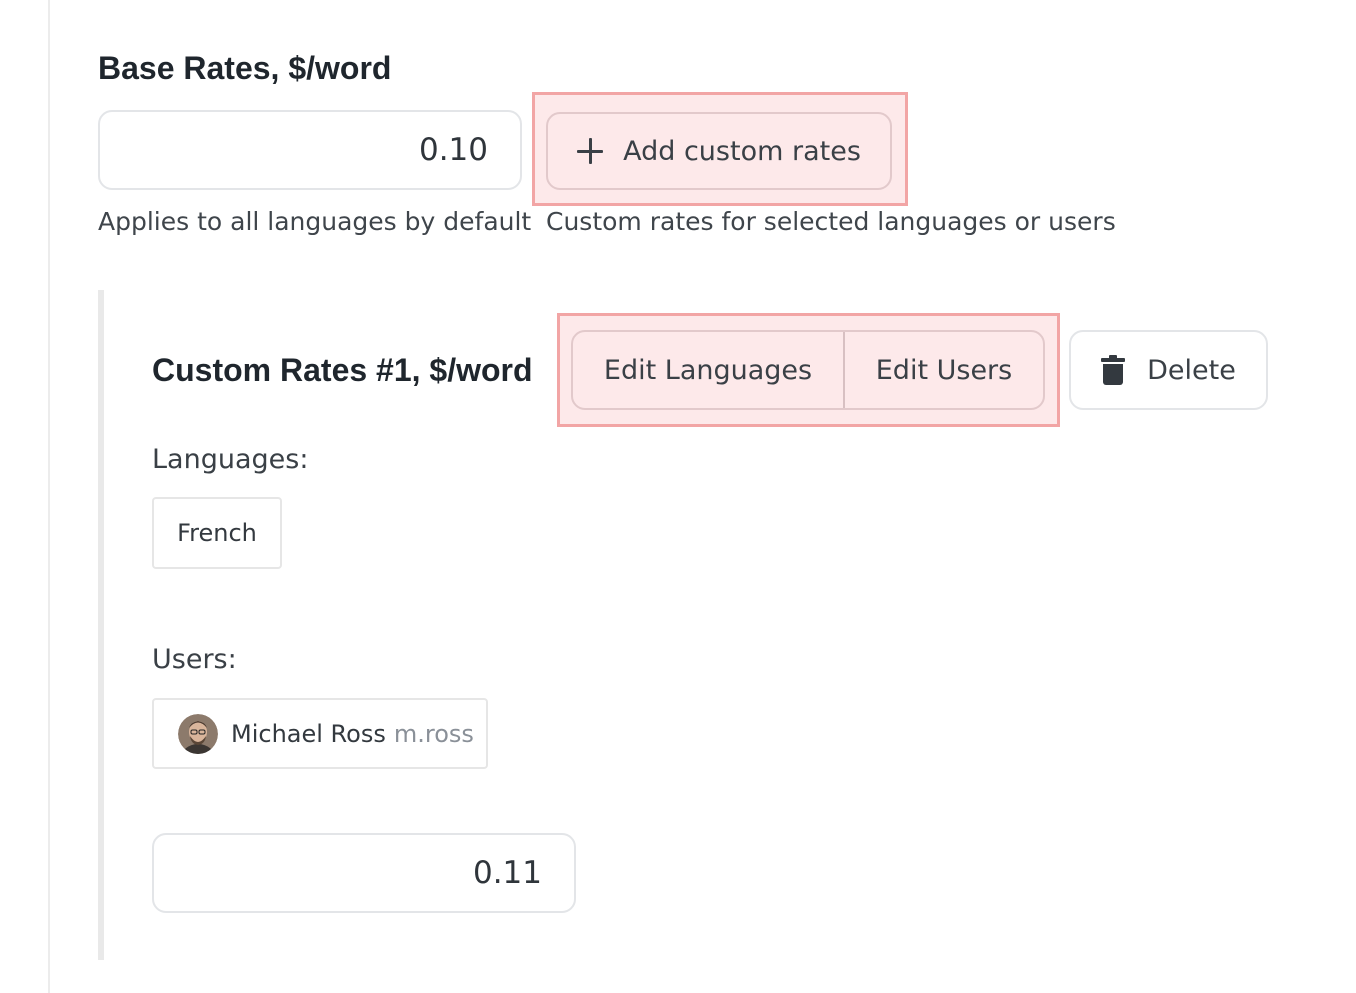 This screenshot has height=993, width=1356. What do you see at coordinates (590, 151) in the screenshot?
I see `plus-icon` at bounding box center [590, 151].